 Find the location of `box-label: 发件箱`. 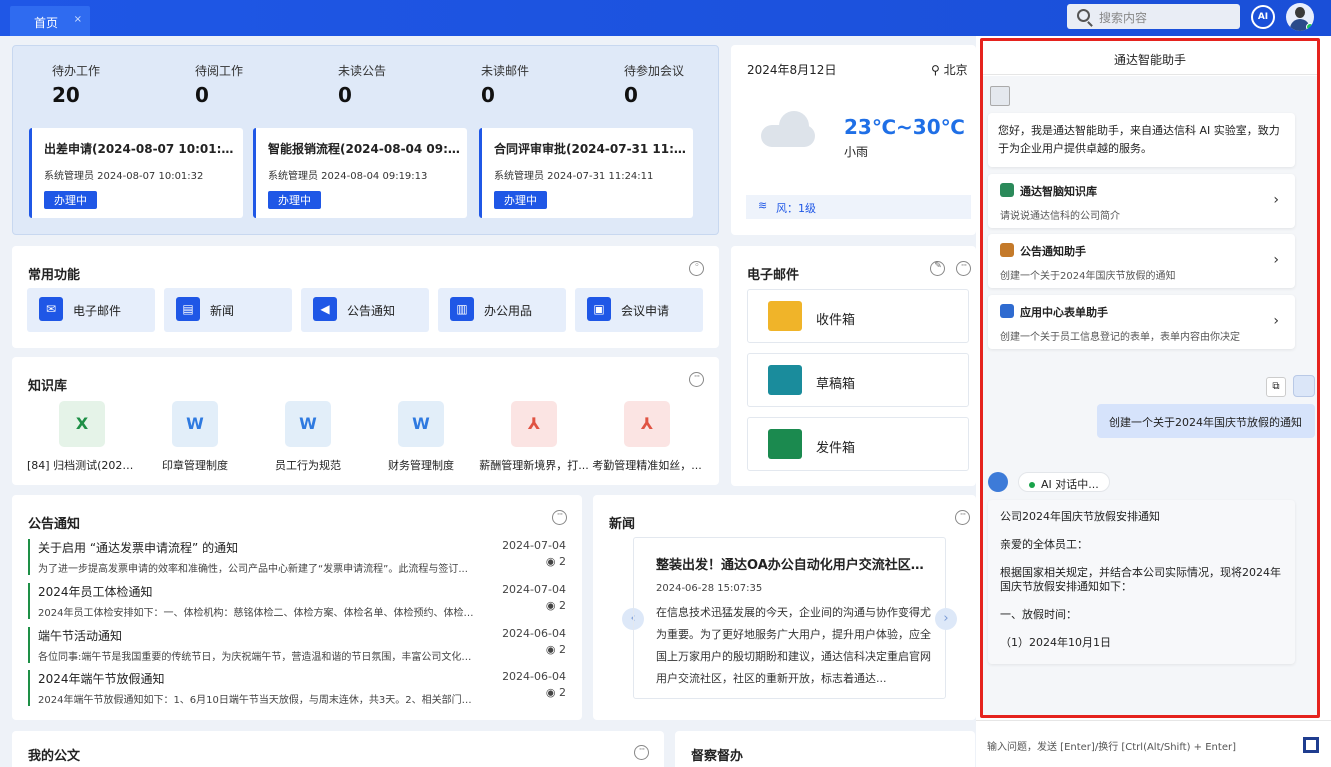

box-label: 发件箱 is located at coordinates (836, 448).